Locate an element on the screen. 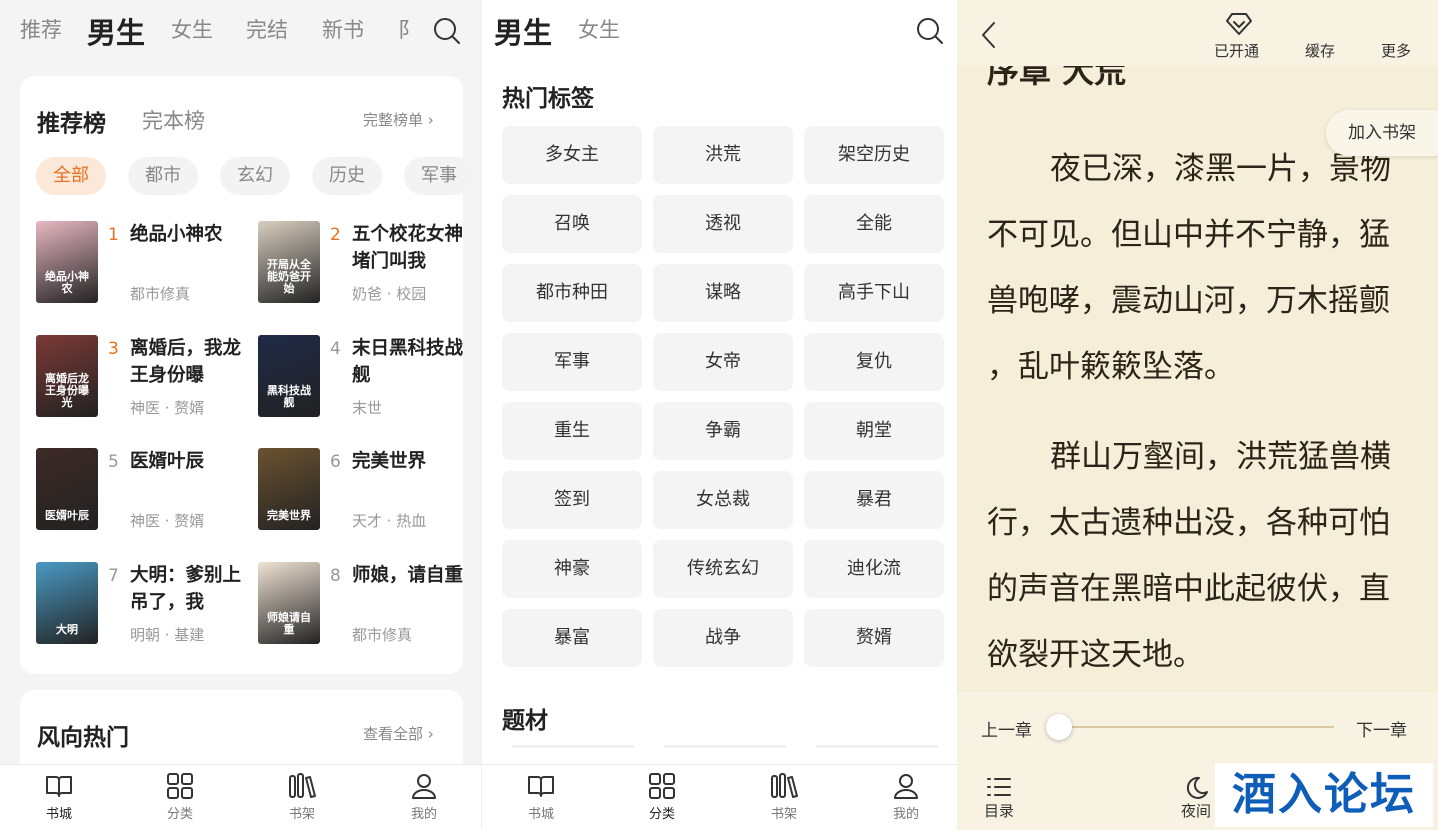  toc-button: 目录 is located at coordinates (999, 797).